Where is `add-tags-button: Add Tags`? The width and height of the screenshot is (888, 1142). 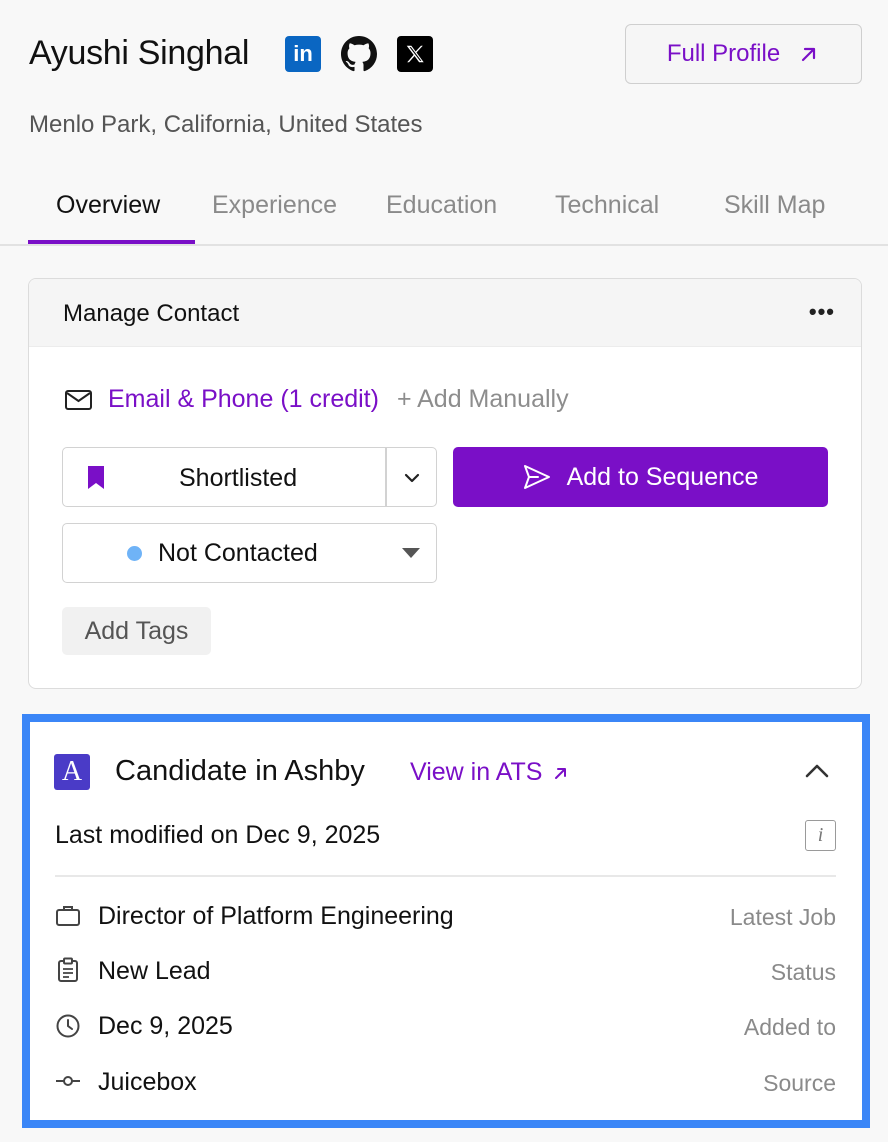
add-tags-button: Add Tags is located at coordinates (136, 631).